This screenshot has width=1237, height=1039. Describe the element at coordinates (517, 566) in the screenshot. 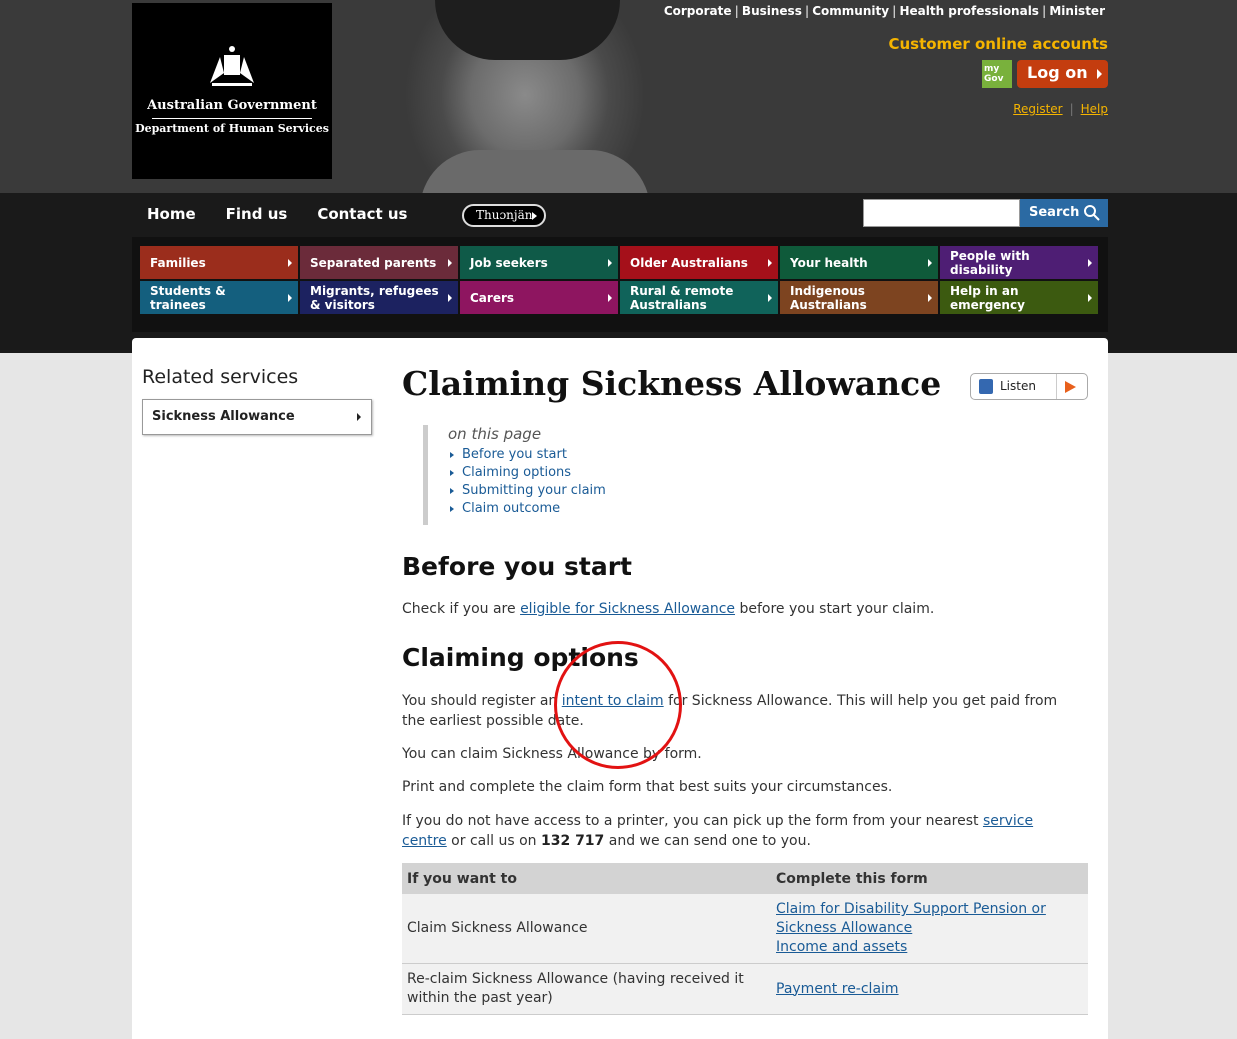

I see `before-you-start-heading: Before you start` at that location.